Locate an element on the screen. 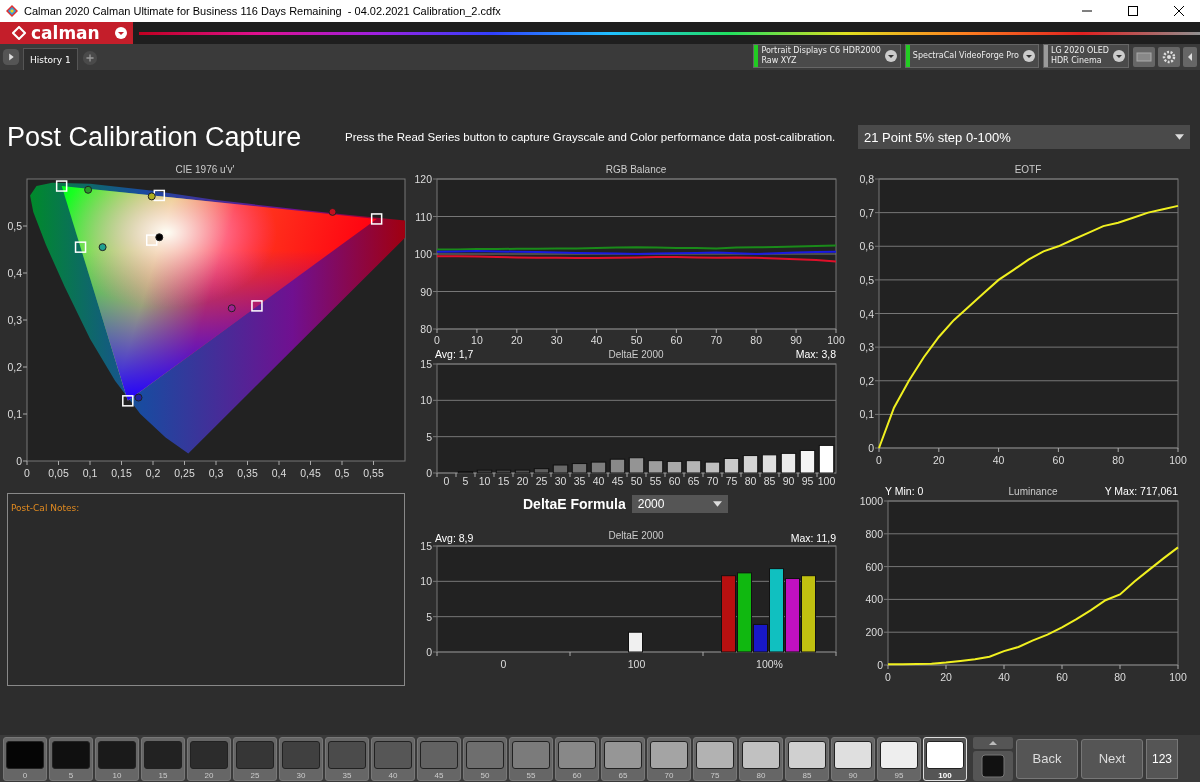 This screenshot has height=782, width=1200. axis-tick-label: 45 is located at coordinates (617, 480).